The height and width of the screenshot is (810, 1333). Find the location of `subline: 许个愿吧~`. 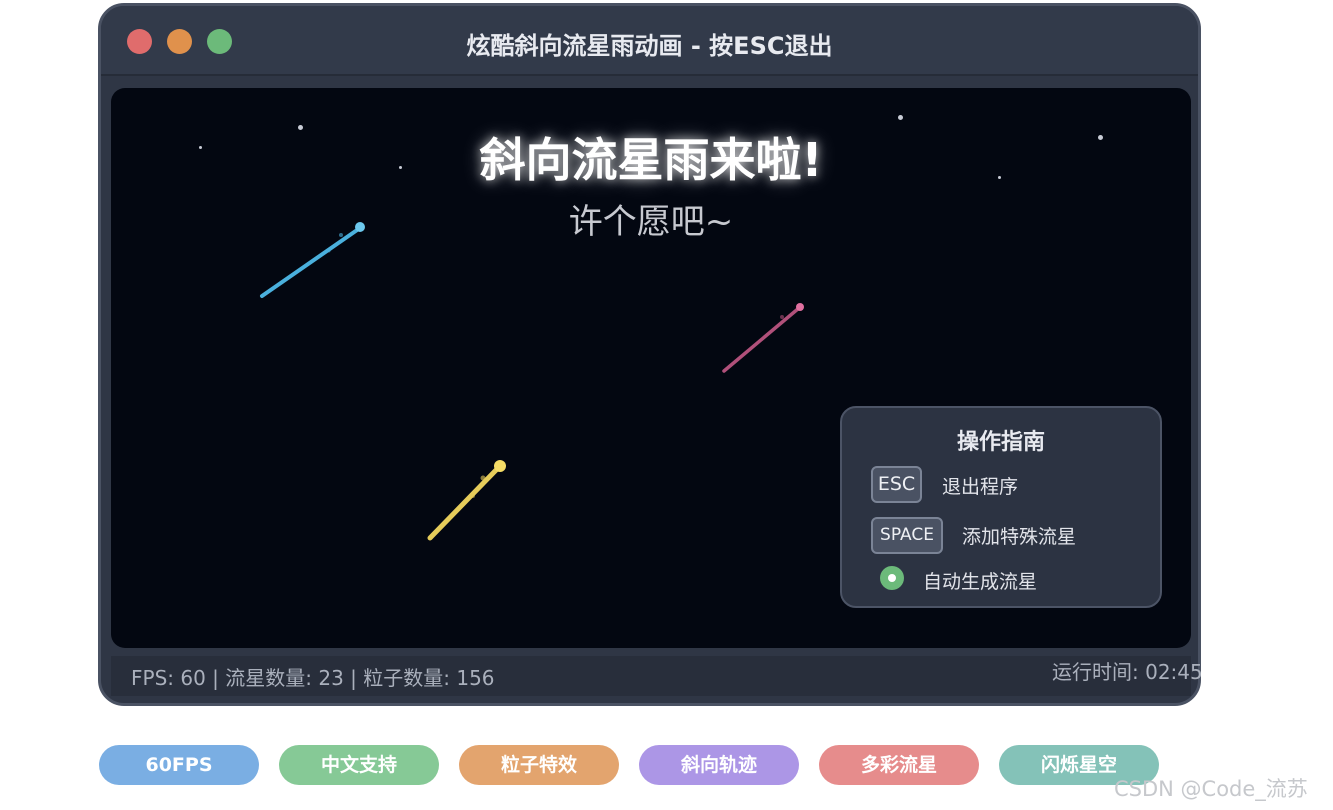

subline: 许个愿吧~ is located at coordinates (651, 222).